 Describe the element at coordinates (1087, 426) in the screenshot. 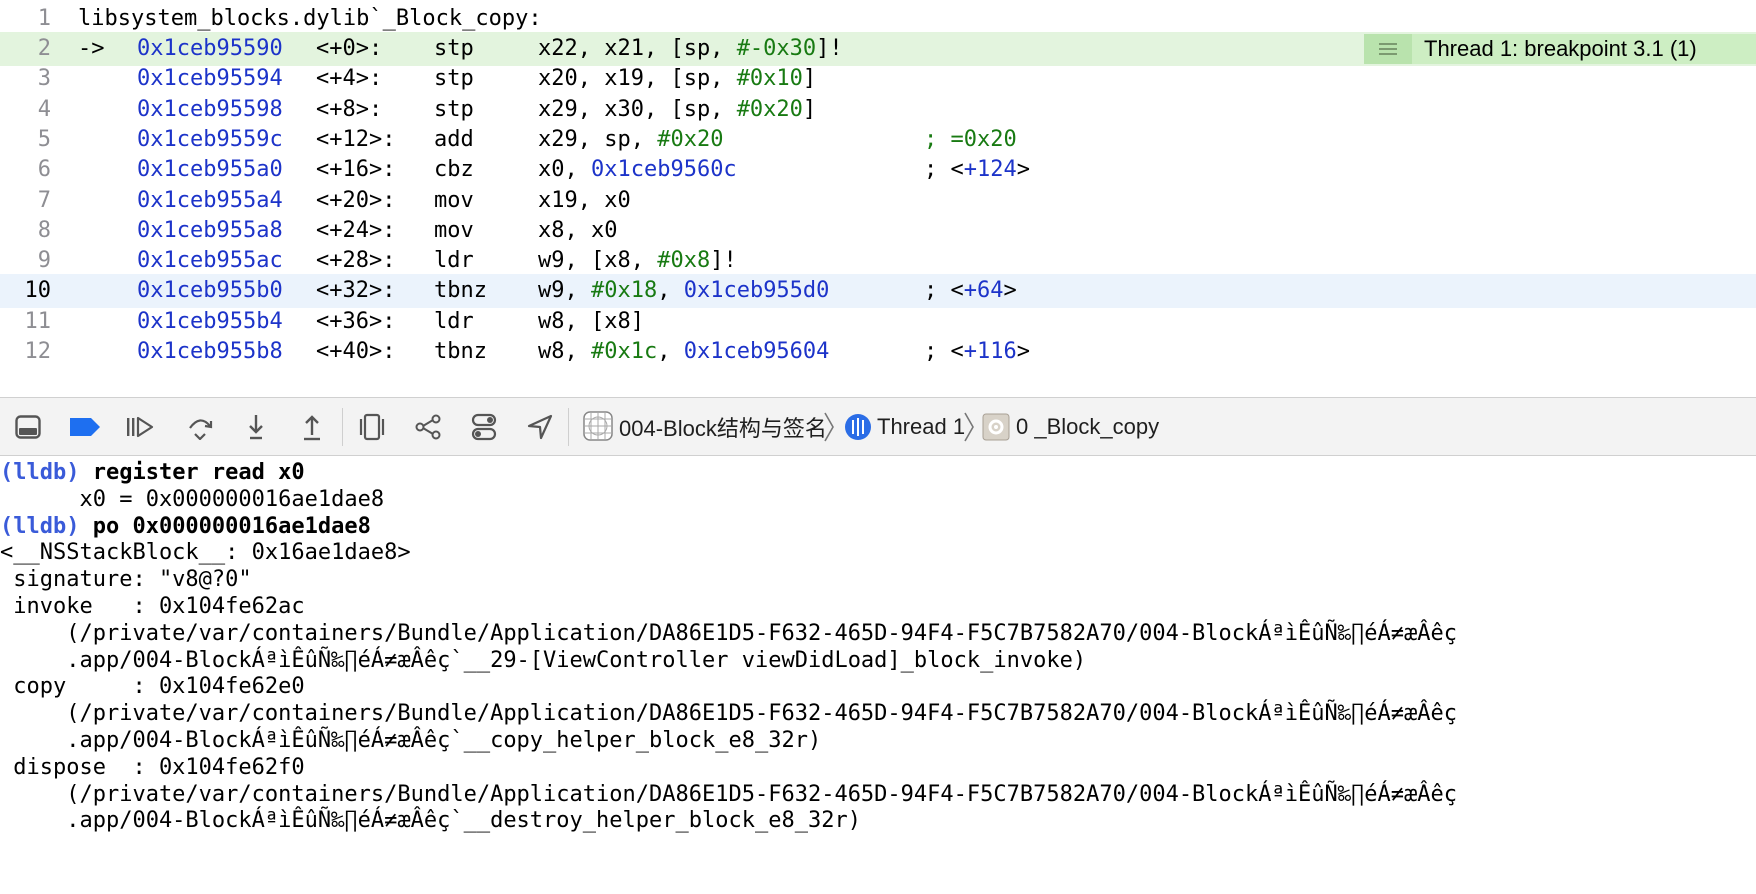

I see `breadcrumb-frame: 0 _Block_copy` at that location.